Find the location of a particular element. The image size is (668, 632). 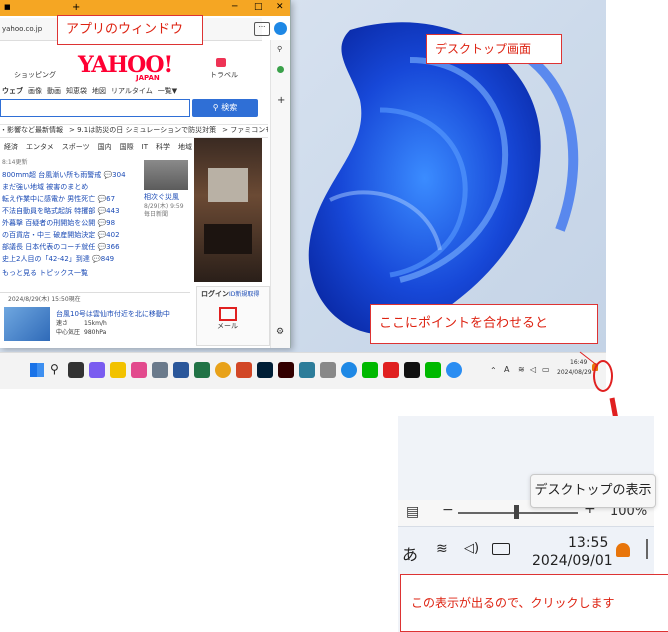

ime-indicator: A is located at coordinates (506, 369).